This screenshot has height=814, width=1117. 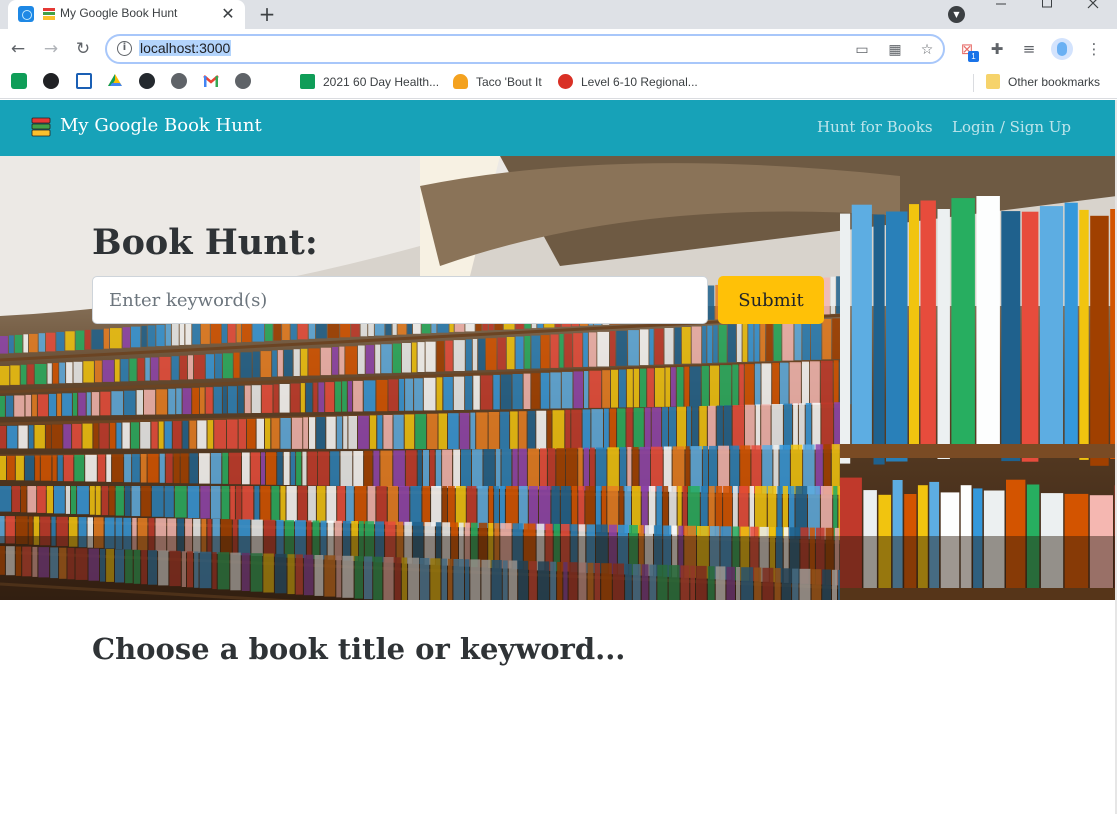 I want to click on bookmark-label: Taco 'Bout It, so click(x=509, y=82).